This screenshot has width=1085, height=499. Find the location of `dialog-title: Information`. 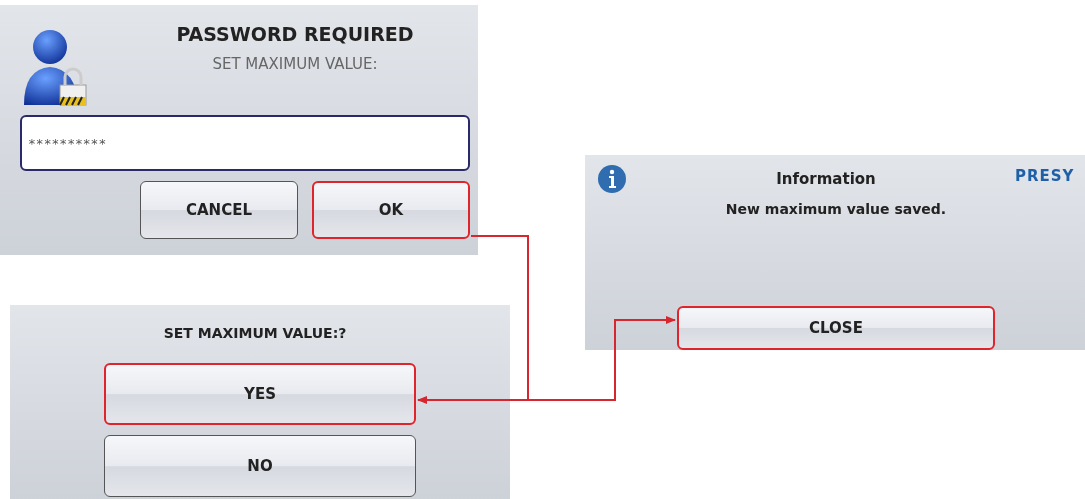

dialog-title: Information is located at coordinates (826, 179).